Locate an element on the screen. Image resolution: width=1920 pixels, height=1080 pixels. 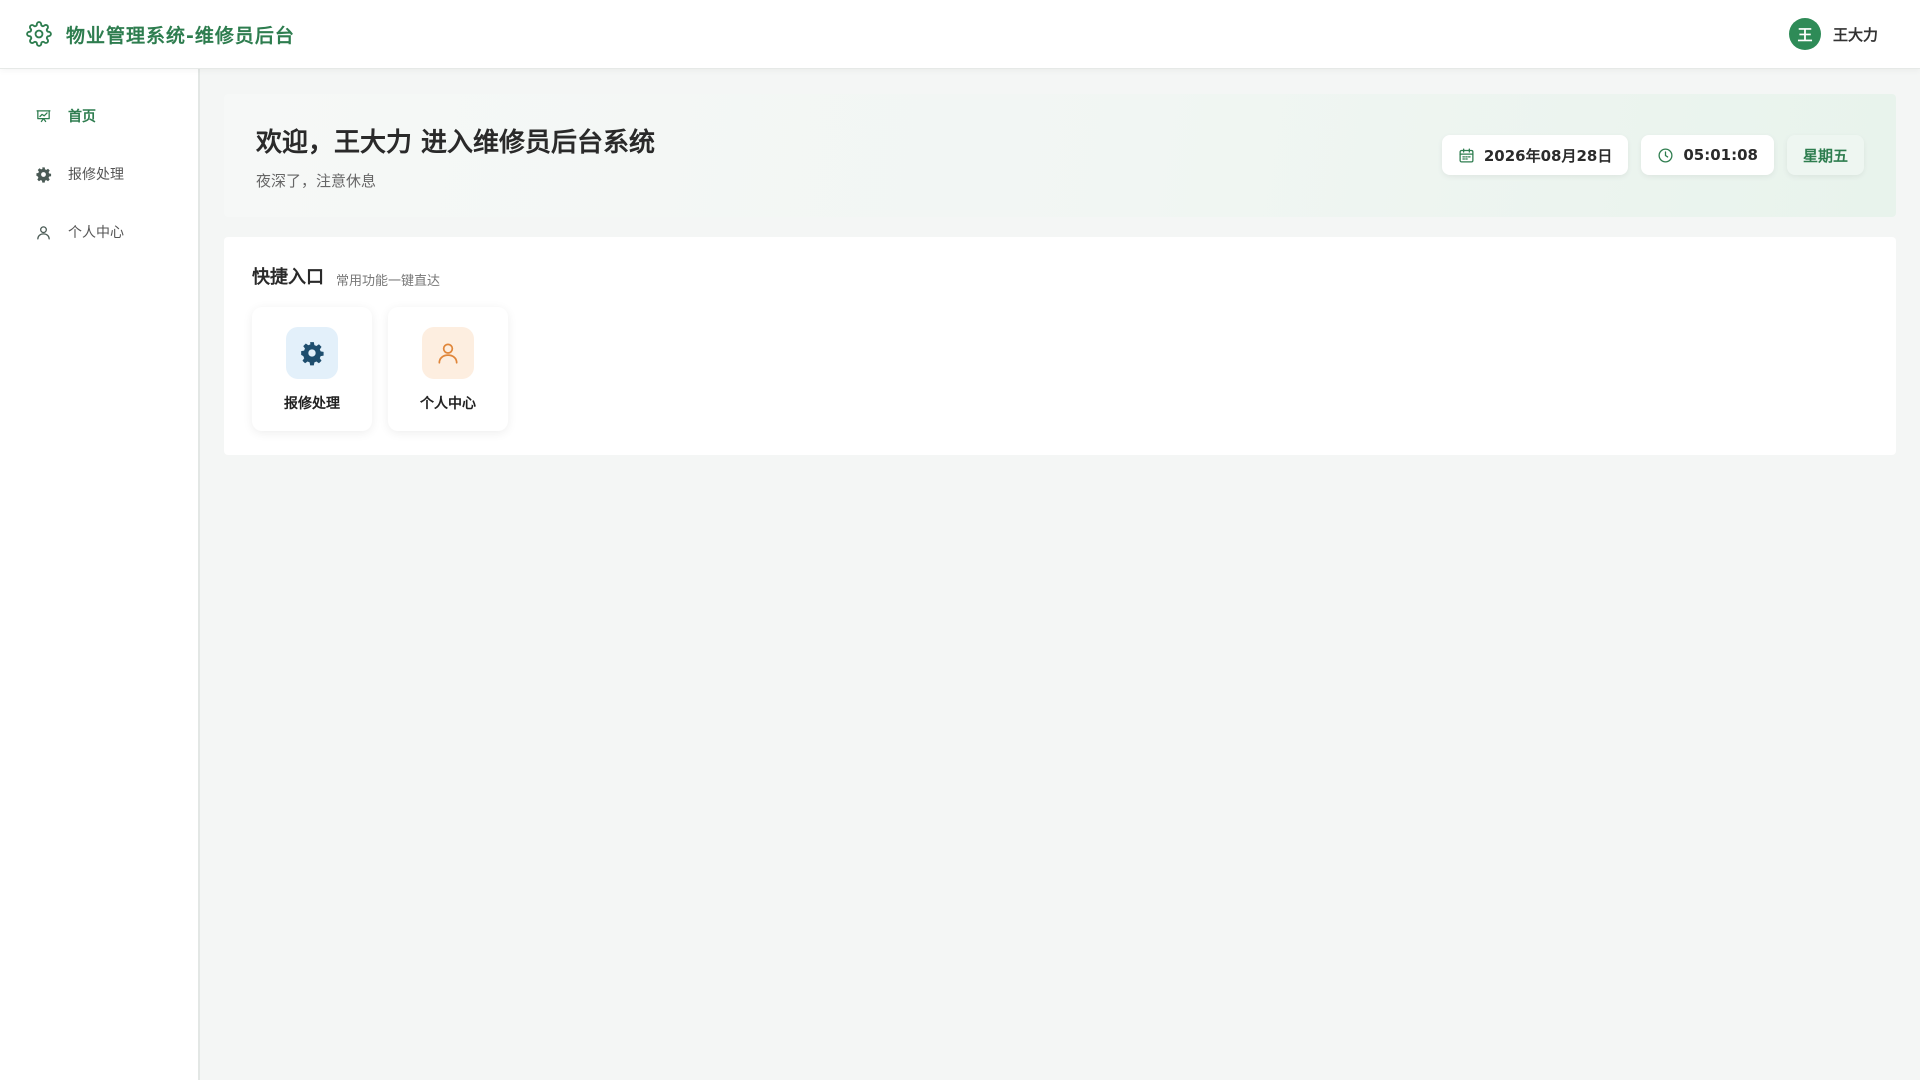
quick-tile-profile: 个人中心 is located at coordinates (448, 369).